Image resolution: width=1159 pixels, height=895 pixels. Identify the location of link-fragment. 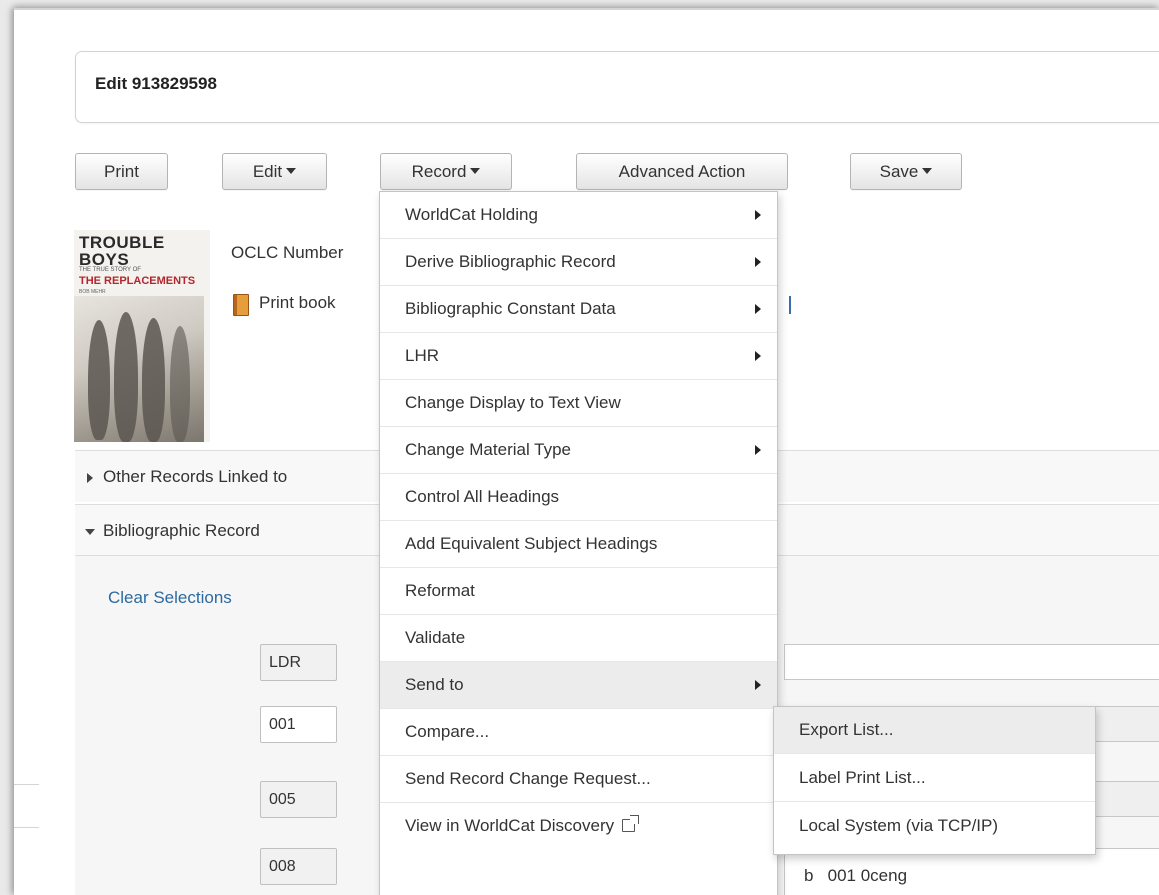
(790, 305).